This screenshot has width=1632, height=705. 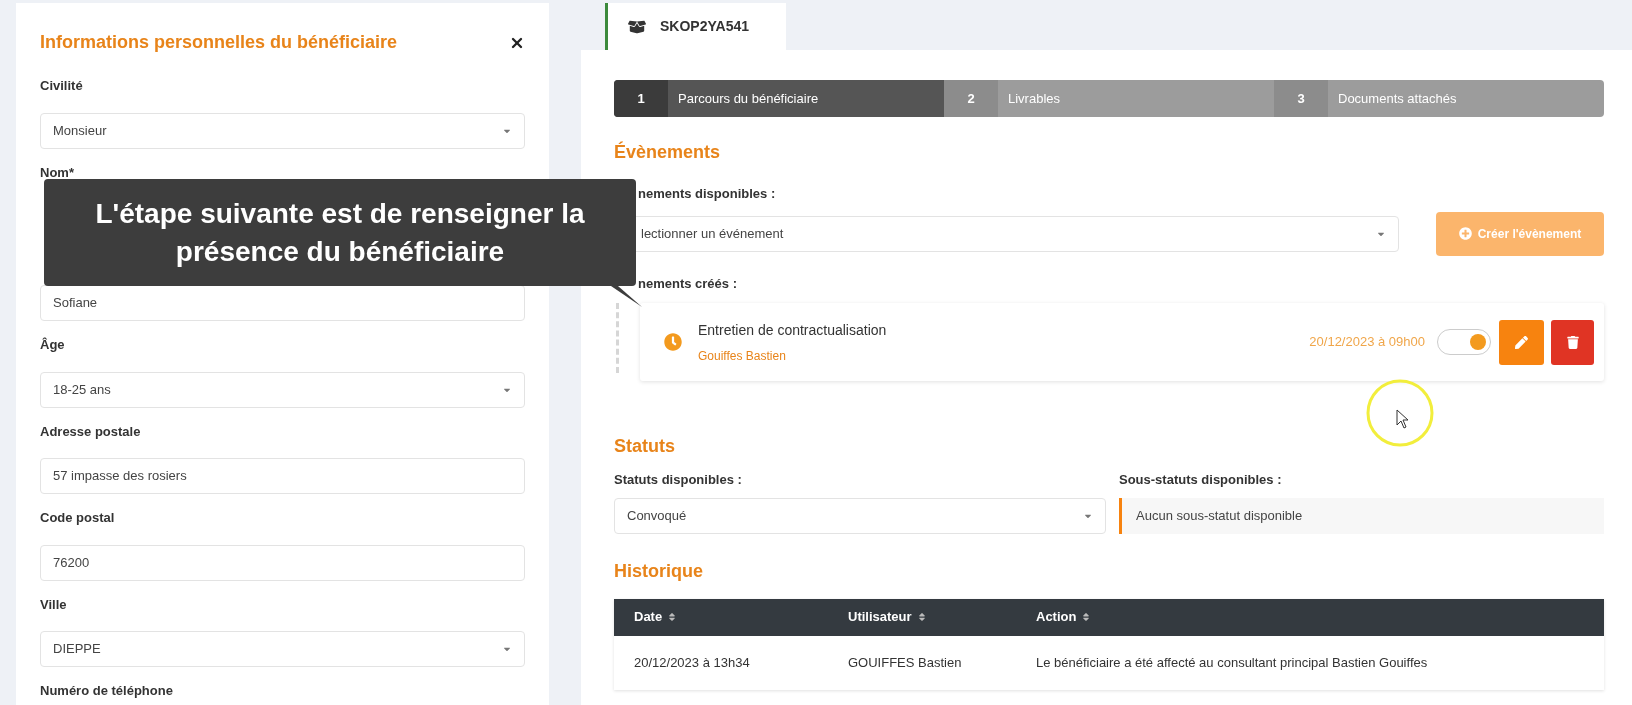 What do you see at coordinates (695, 26) in the screenshot?
I see `record-tab: SKOP2YA541` at bounding box center [695, 26].